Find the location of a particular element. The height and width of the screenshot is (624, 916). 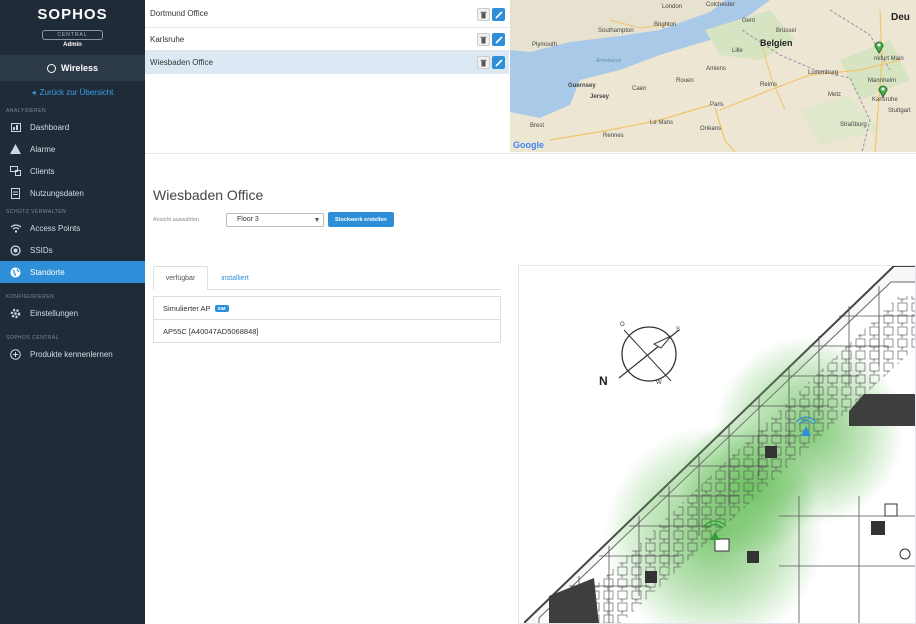

back-link: ◂ Zurück zur Übersicht is located at coordinates (72, 92).